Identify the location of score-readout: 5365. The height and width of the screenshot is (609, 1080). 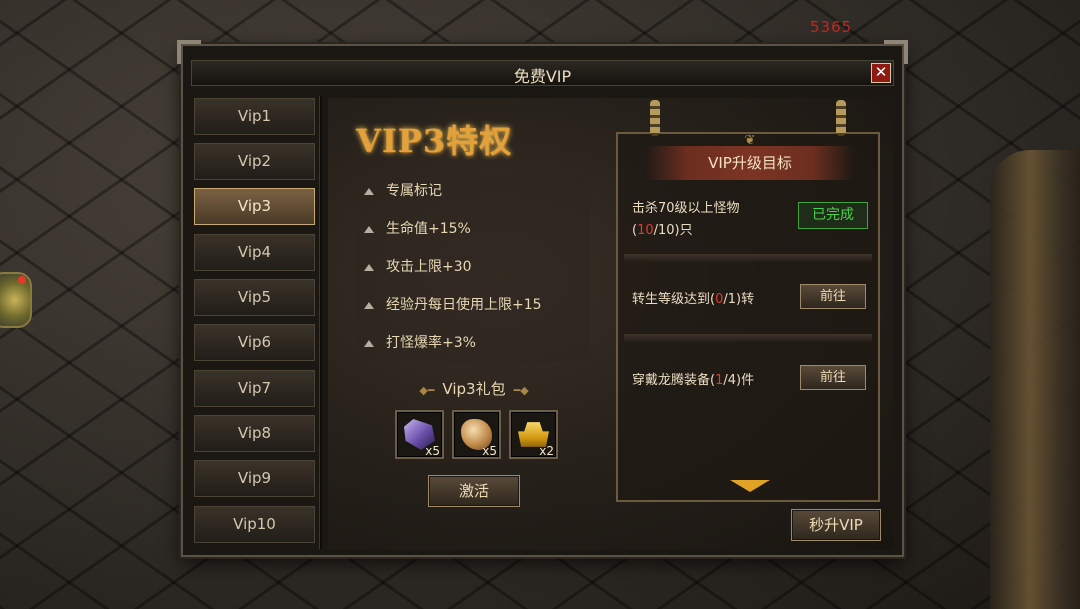
(831, 27).